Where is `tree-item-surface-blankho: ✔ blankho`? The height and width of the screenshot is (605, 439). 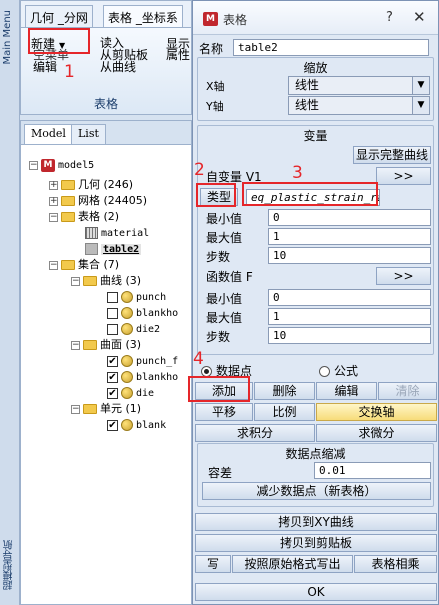 tree-item-surface-blankho: ✔ blankho is located at coordinates (142, 377).